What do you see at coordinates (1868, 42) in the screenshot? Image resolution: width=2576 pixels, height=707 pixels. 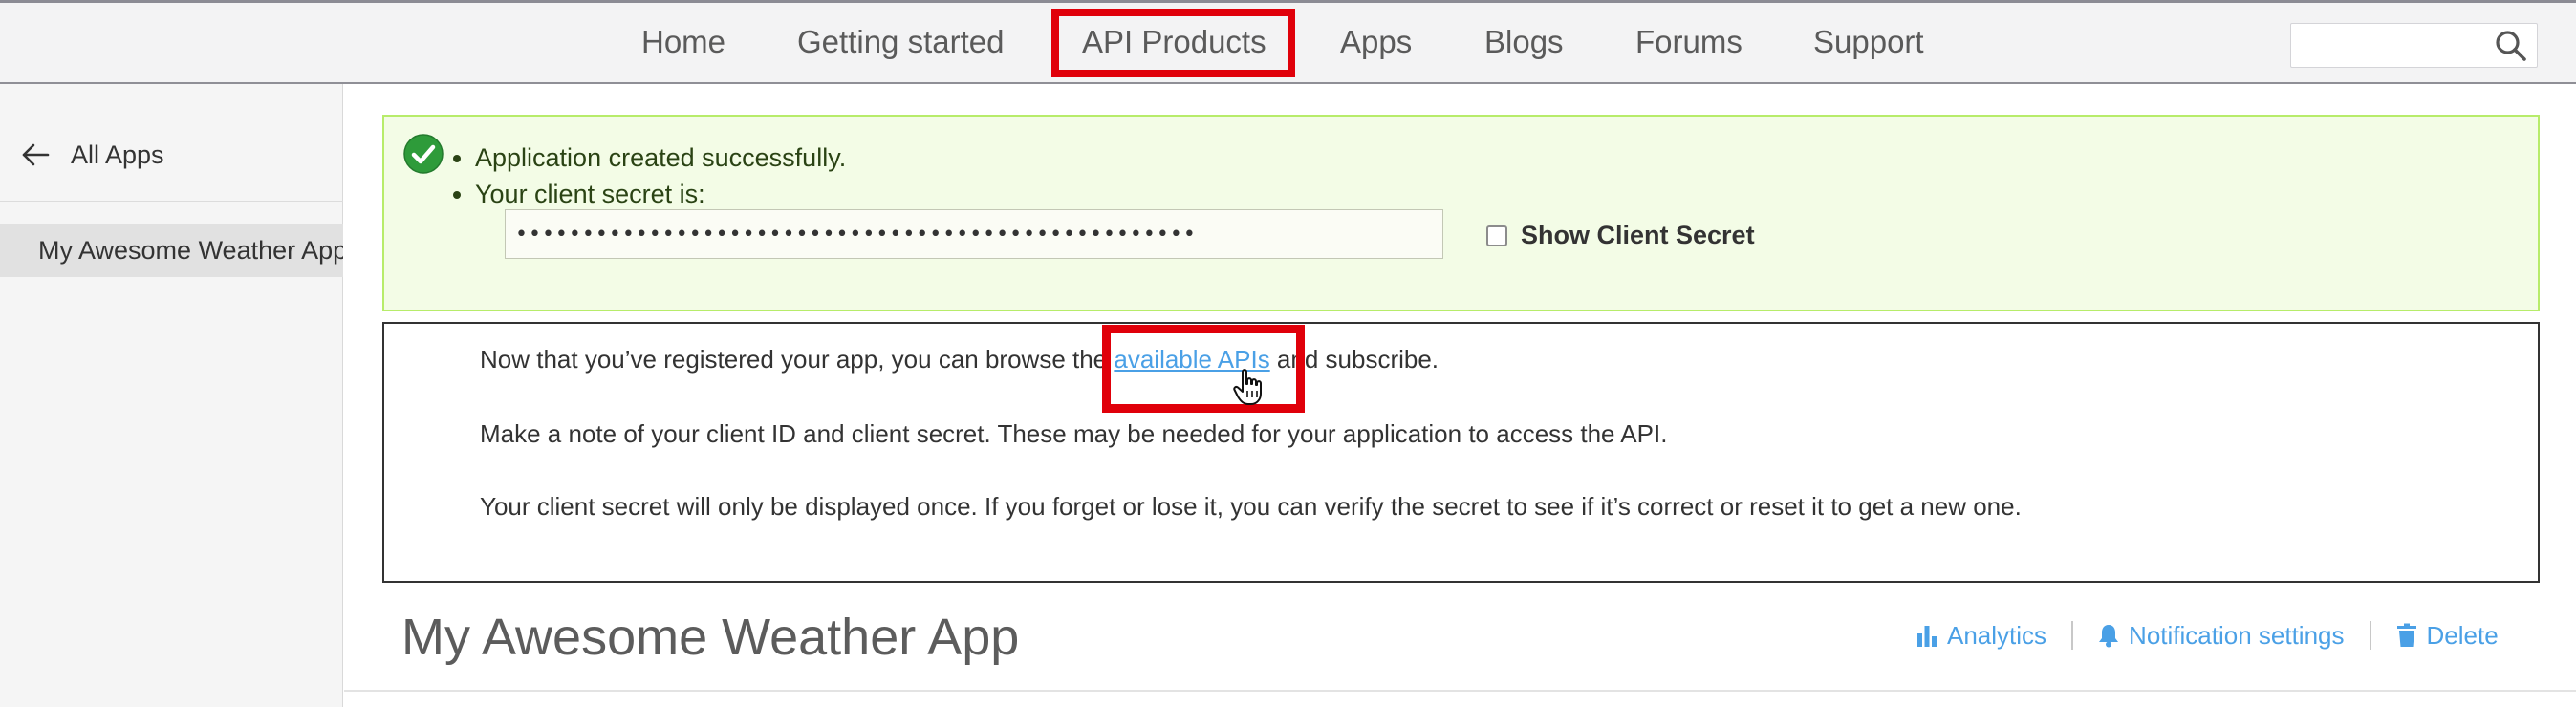 I see `nav-support: Support` at bounding box center [1868, 42].